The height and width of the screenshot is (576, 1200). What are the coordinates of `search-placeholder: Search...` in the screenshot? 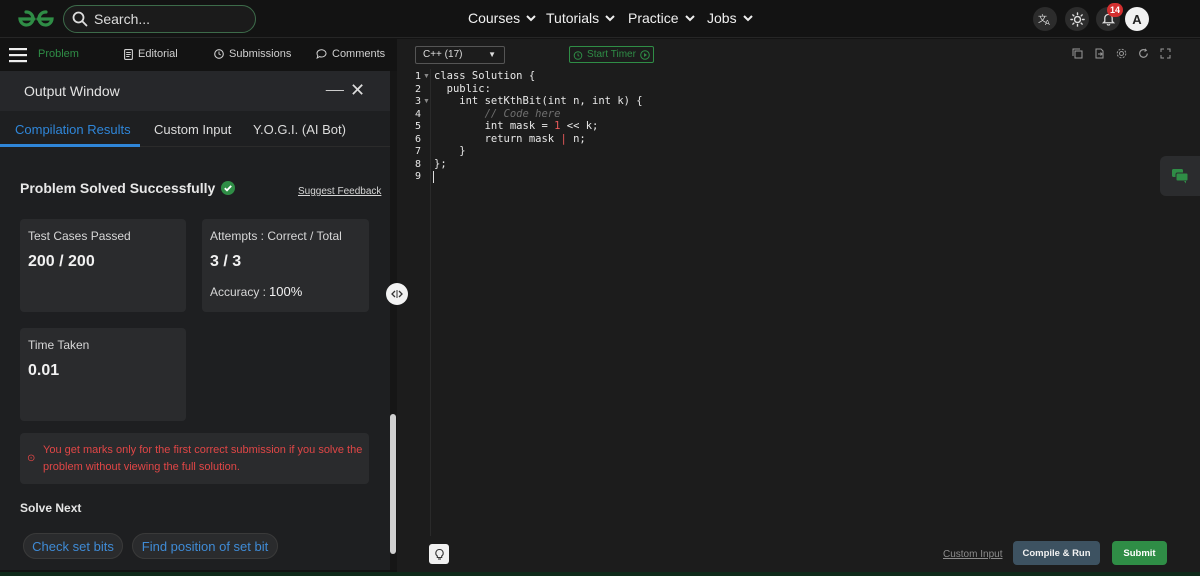 It's located at (122, 19).